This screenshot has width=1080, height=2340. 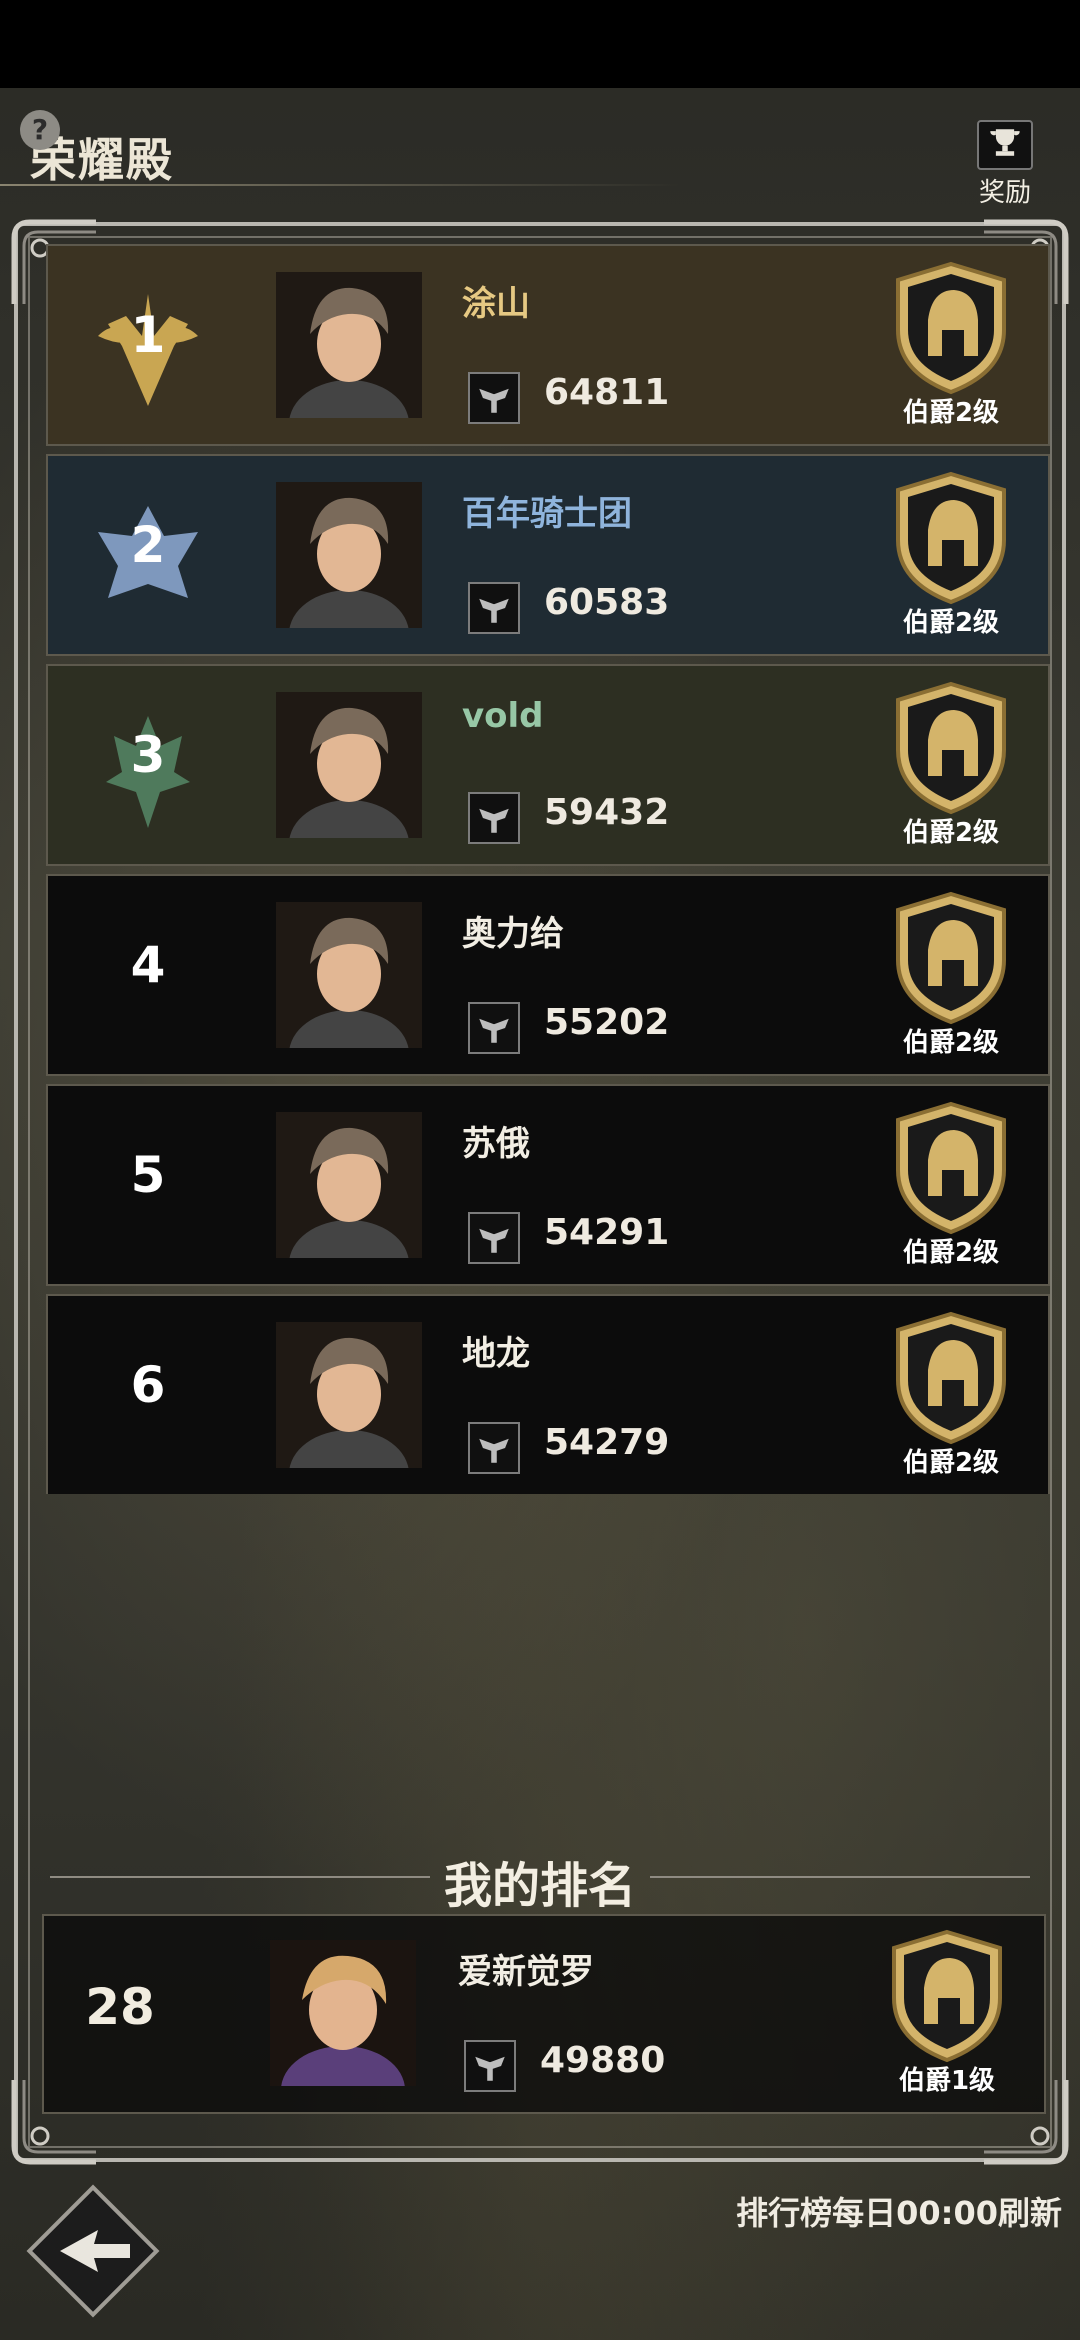 What do you see at coordinates (548, 1394) in the screenshot?
I see `ranking-row: 6 地龙 54279 伯爵2级` at bounding box center [548, 1394].